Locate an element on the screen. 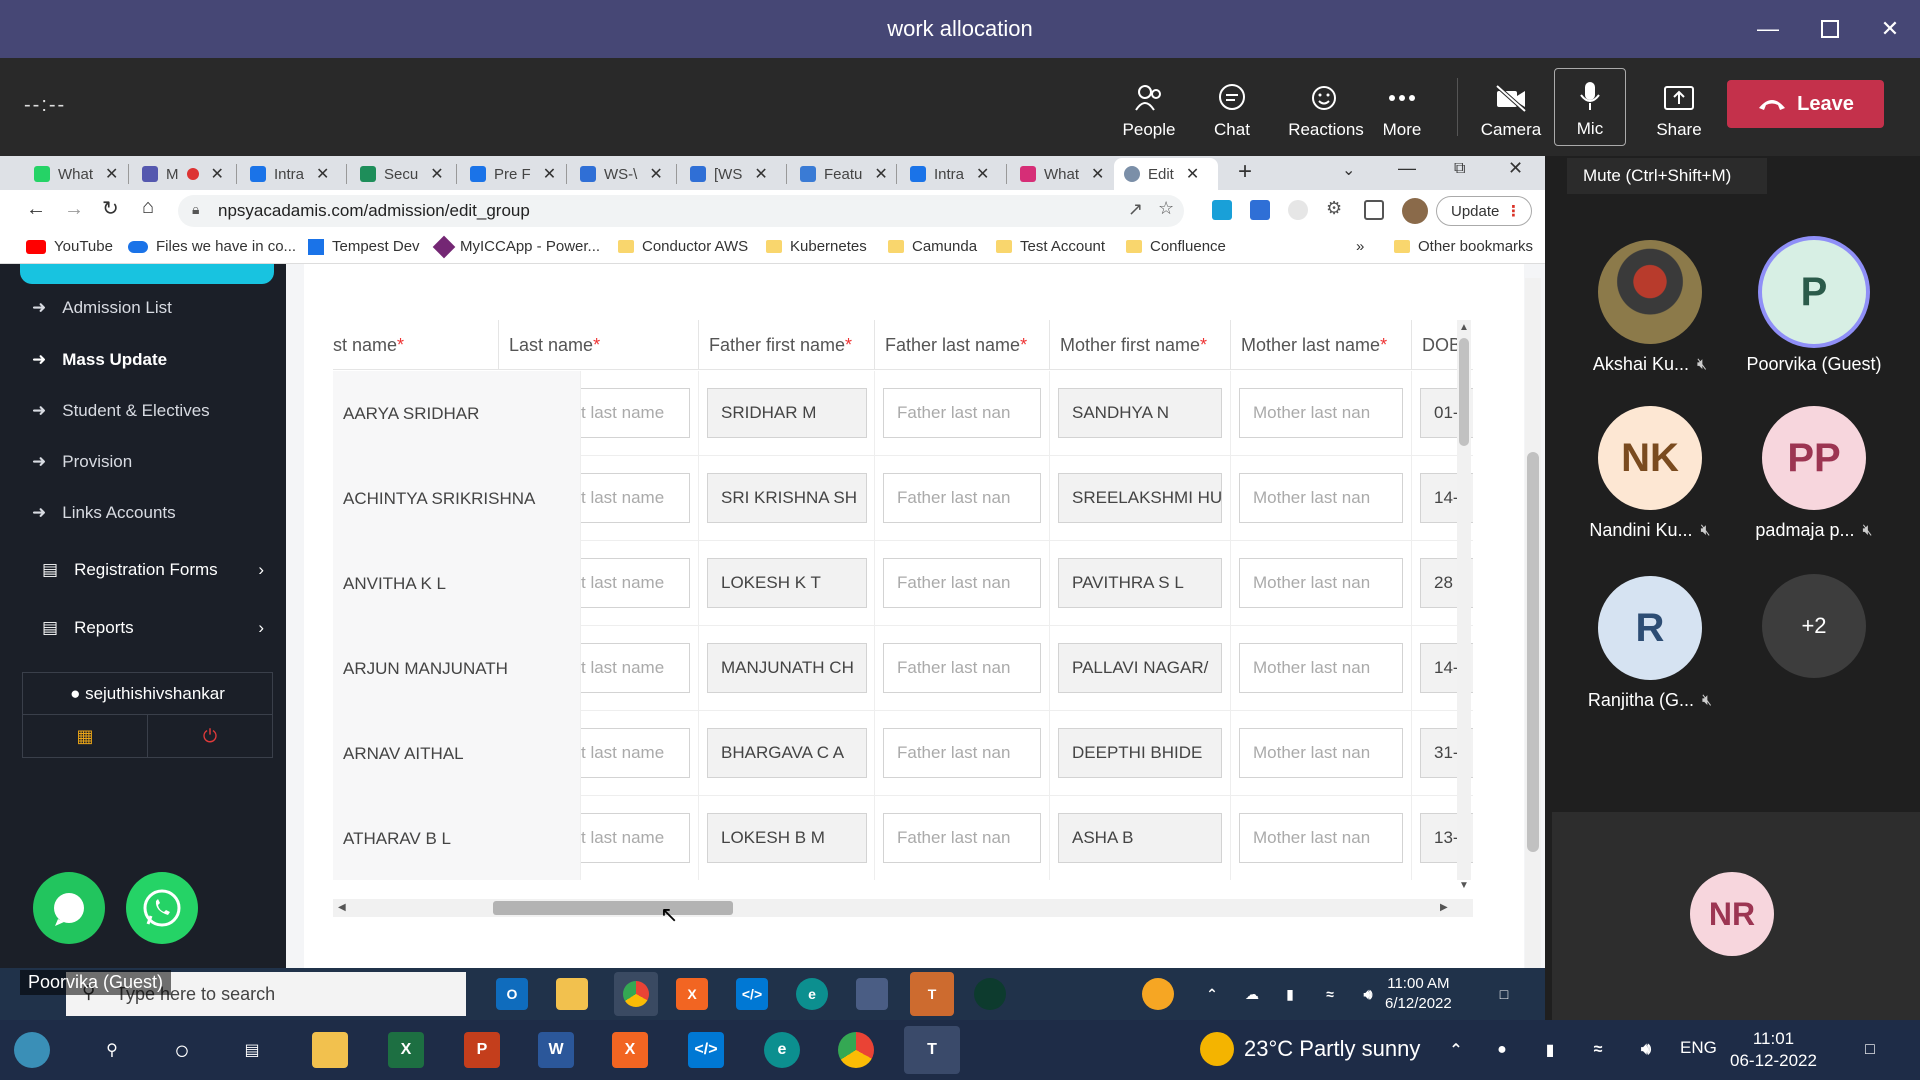 Image resolution: width=1920 pixels, height=1080 pixels. people-button: People is located at coordinates (1149, 107).